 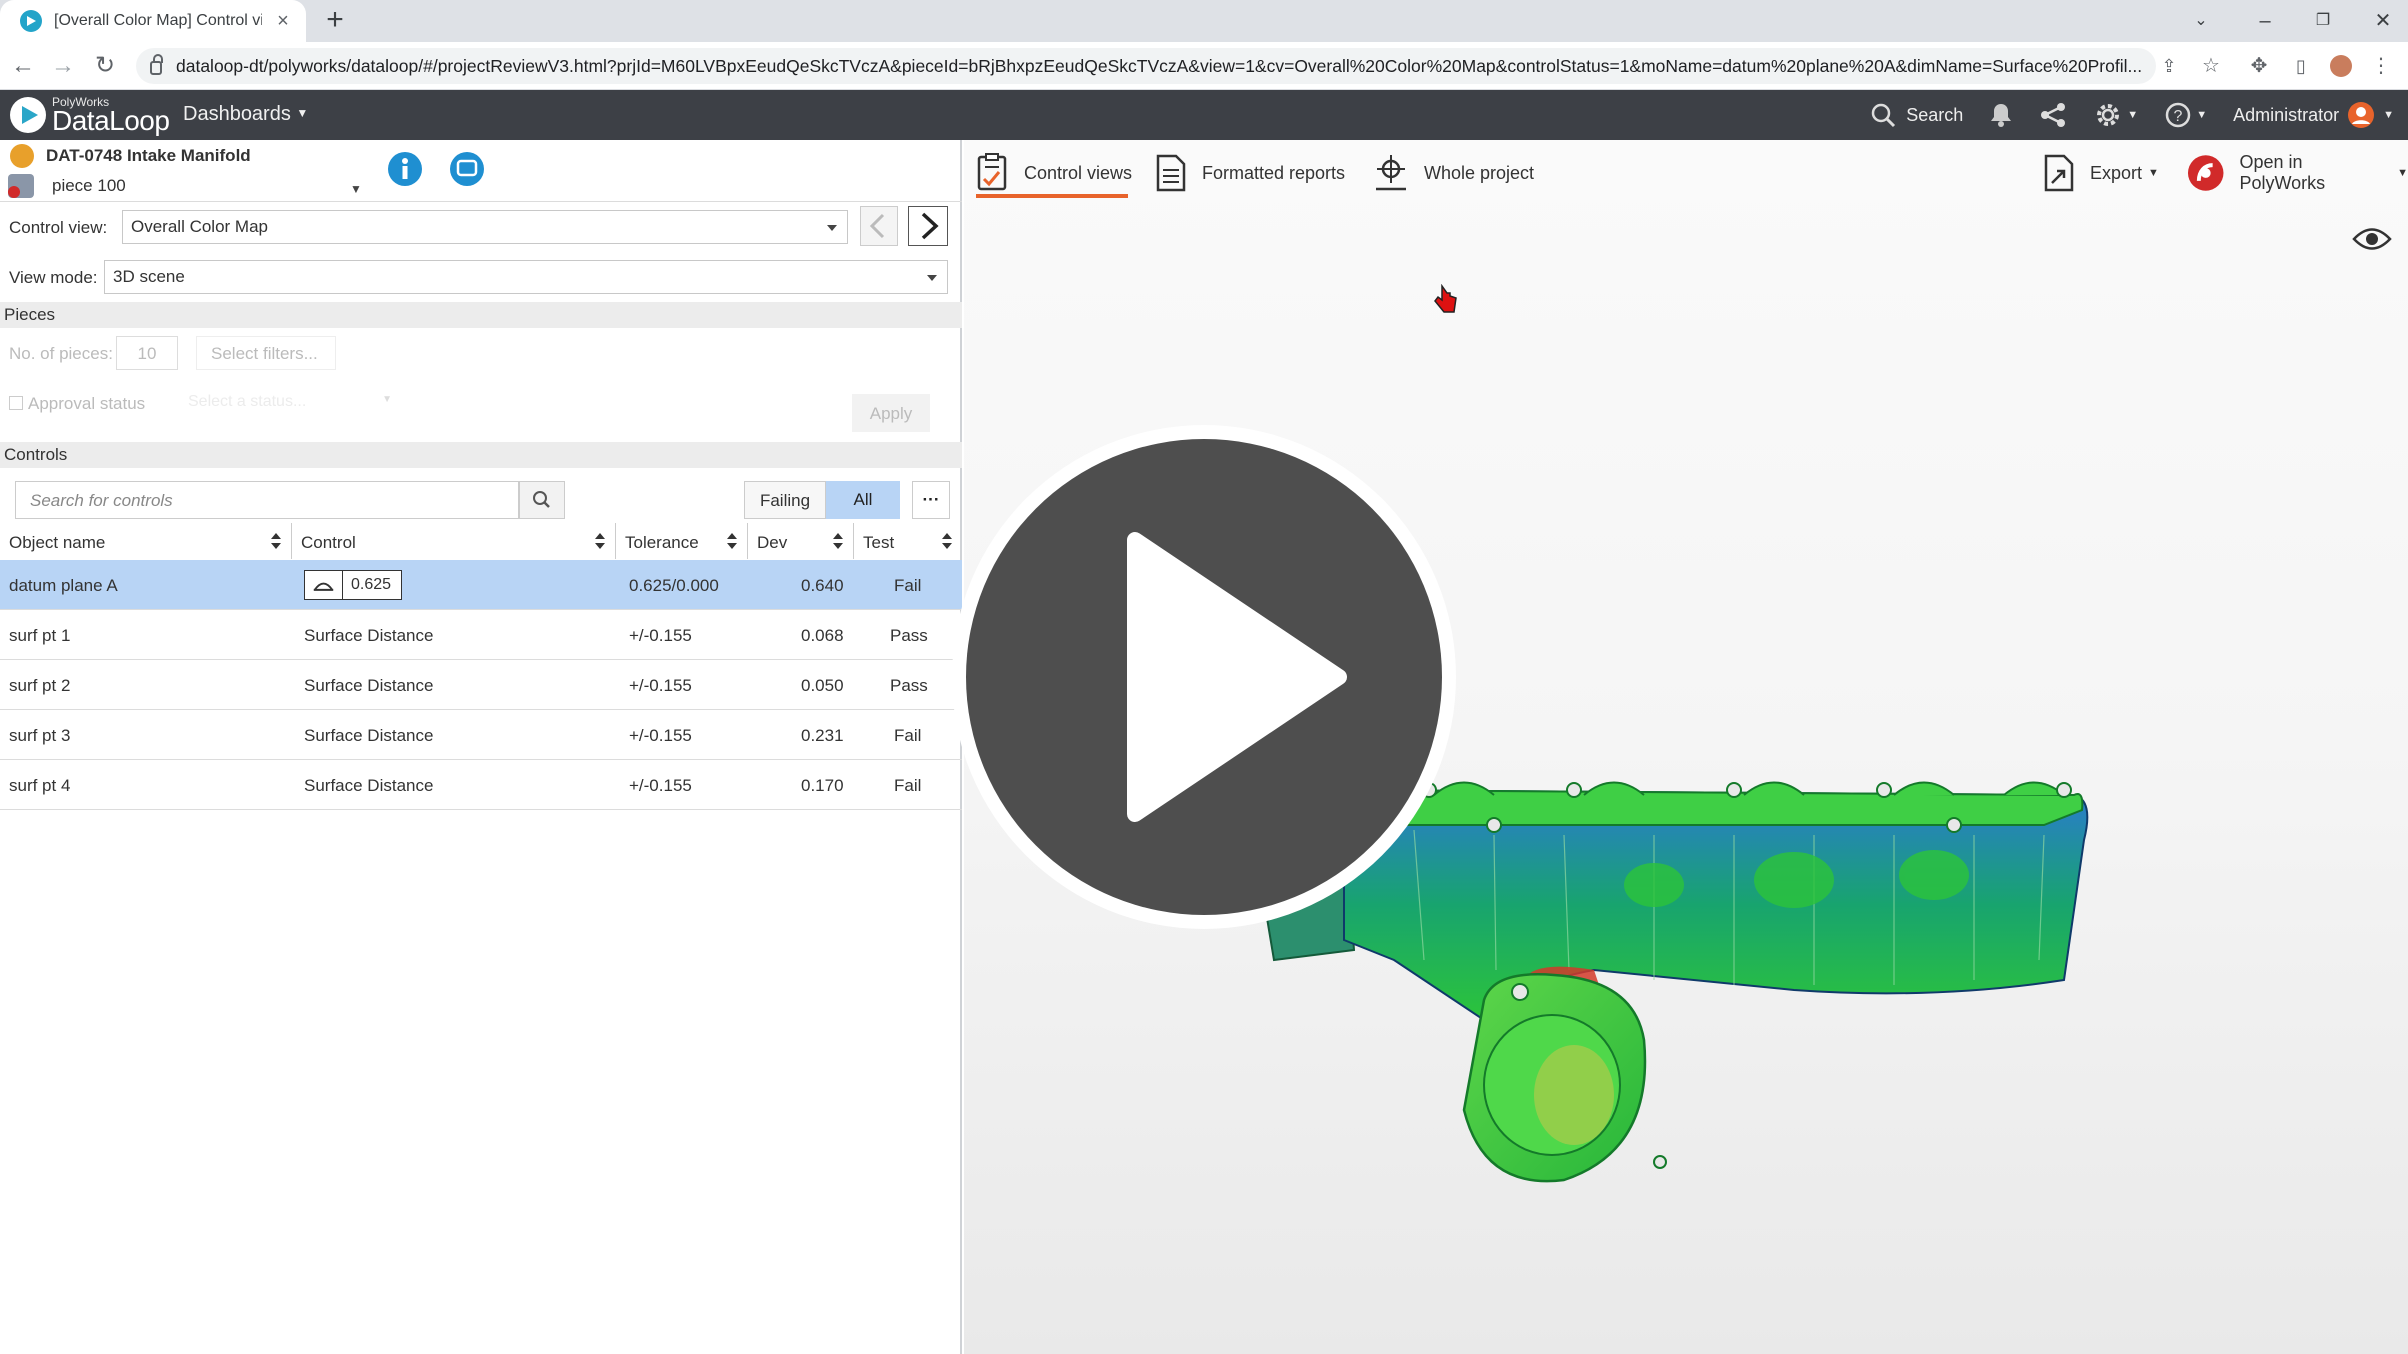 What do you see at coordinates (2053, 115) in the screenshot?
I see `share-icon` at bounding box center [2053, 115].